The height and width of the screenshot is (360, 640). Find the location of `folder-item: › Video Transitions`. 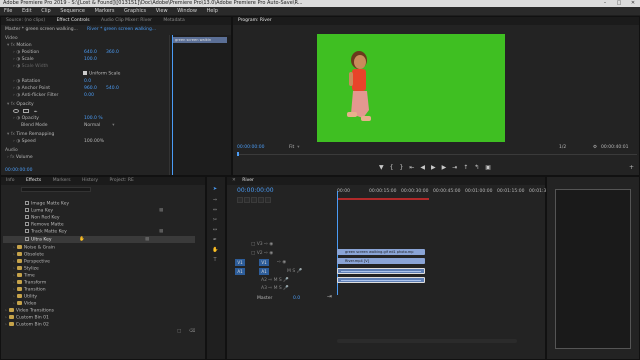

folder-item: › Video Transitions is located at coordinates (29, 311).